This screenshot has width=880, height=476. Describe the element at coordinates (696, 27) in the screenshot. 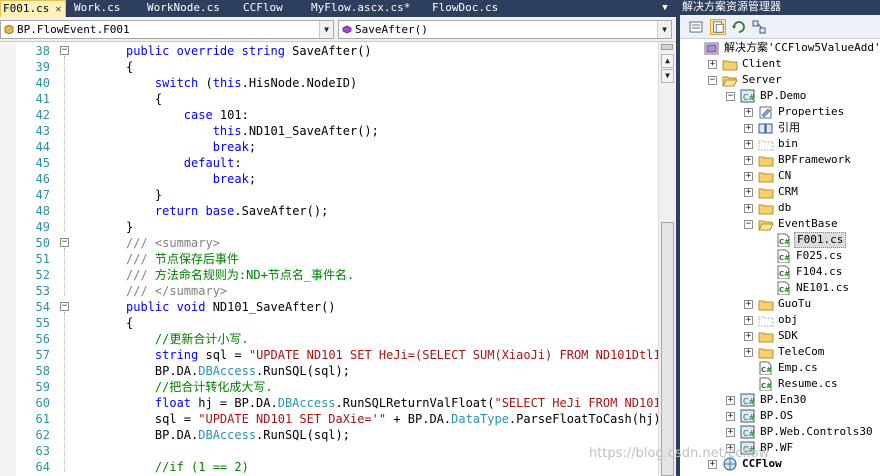

I see `properties-icon` at that location.